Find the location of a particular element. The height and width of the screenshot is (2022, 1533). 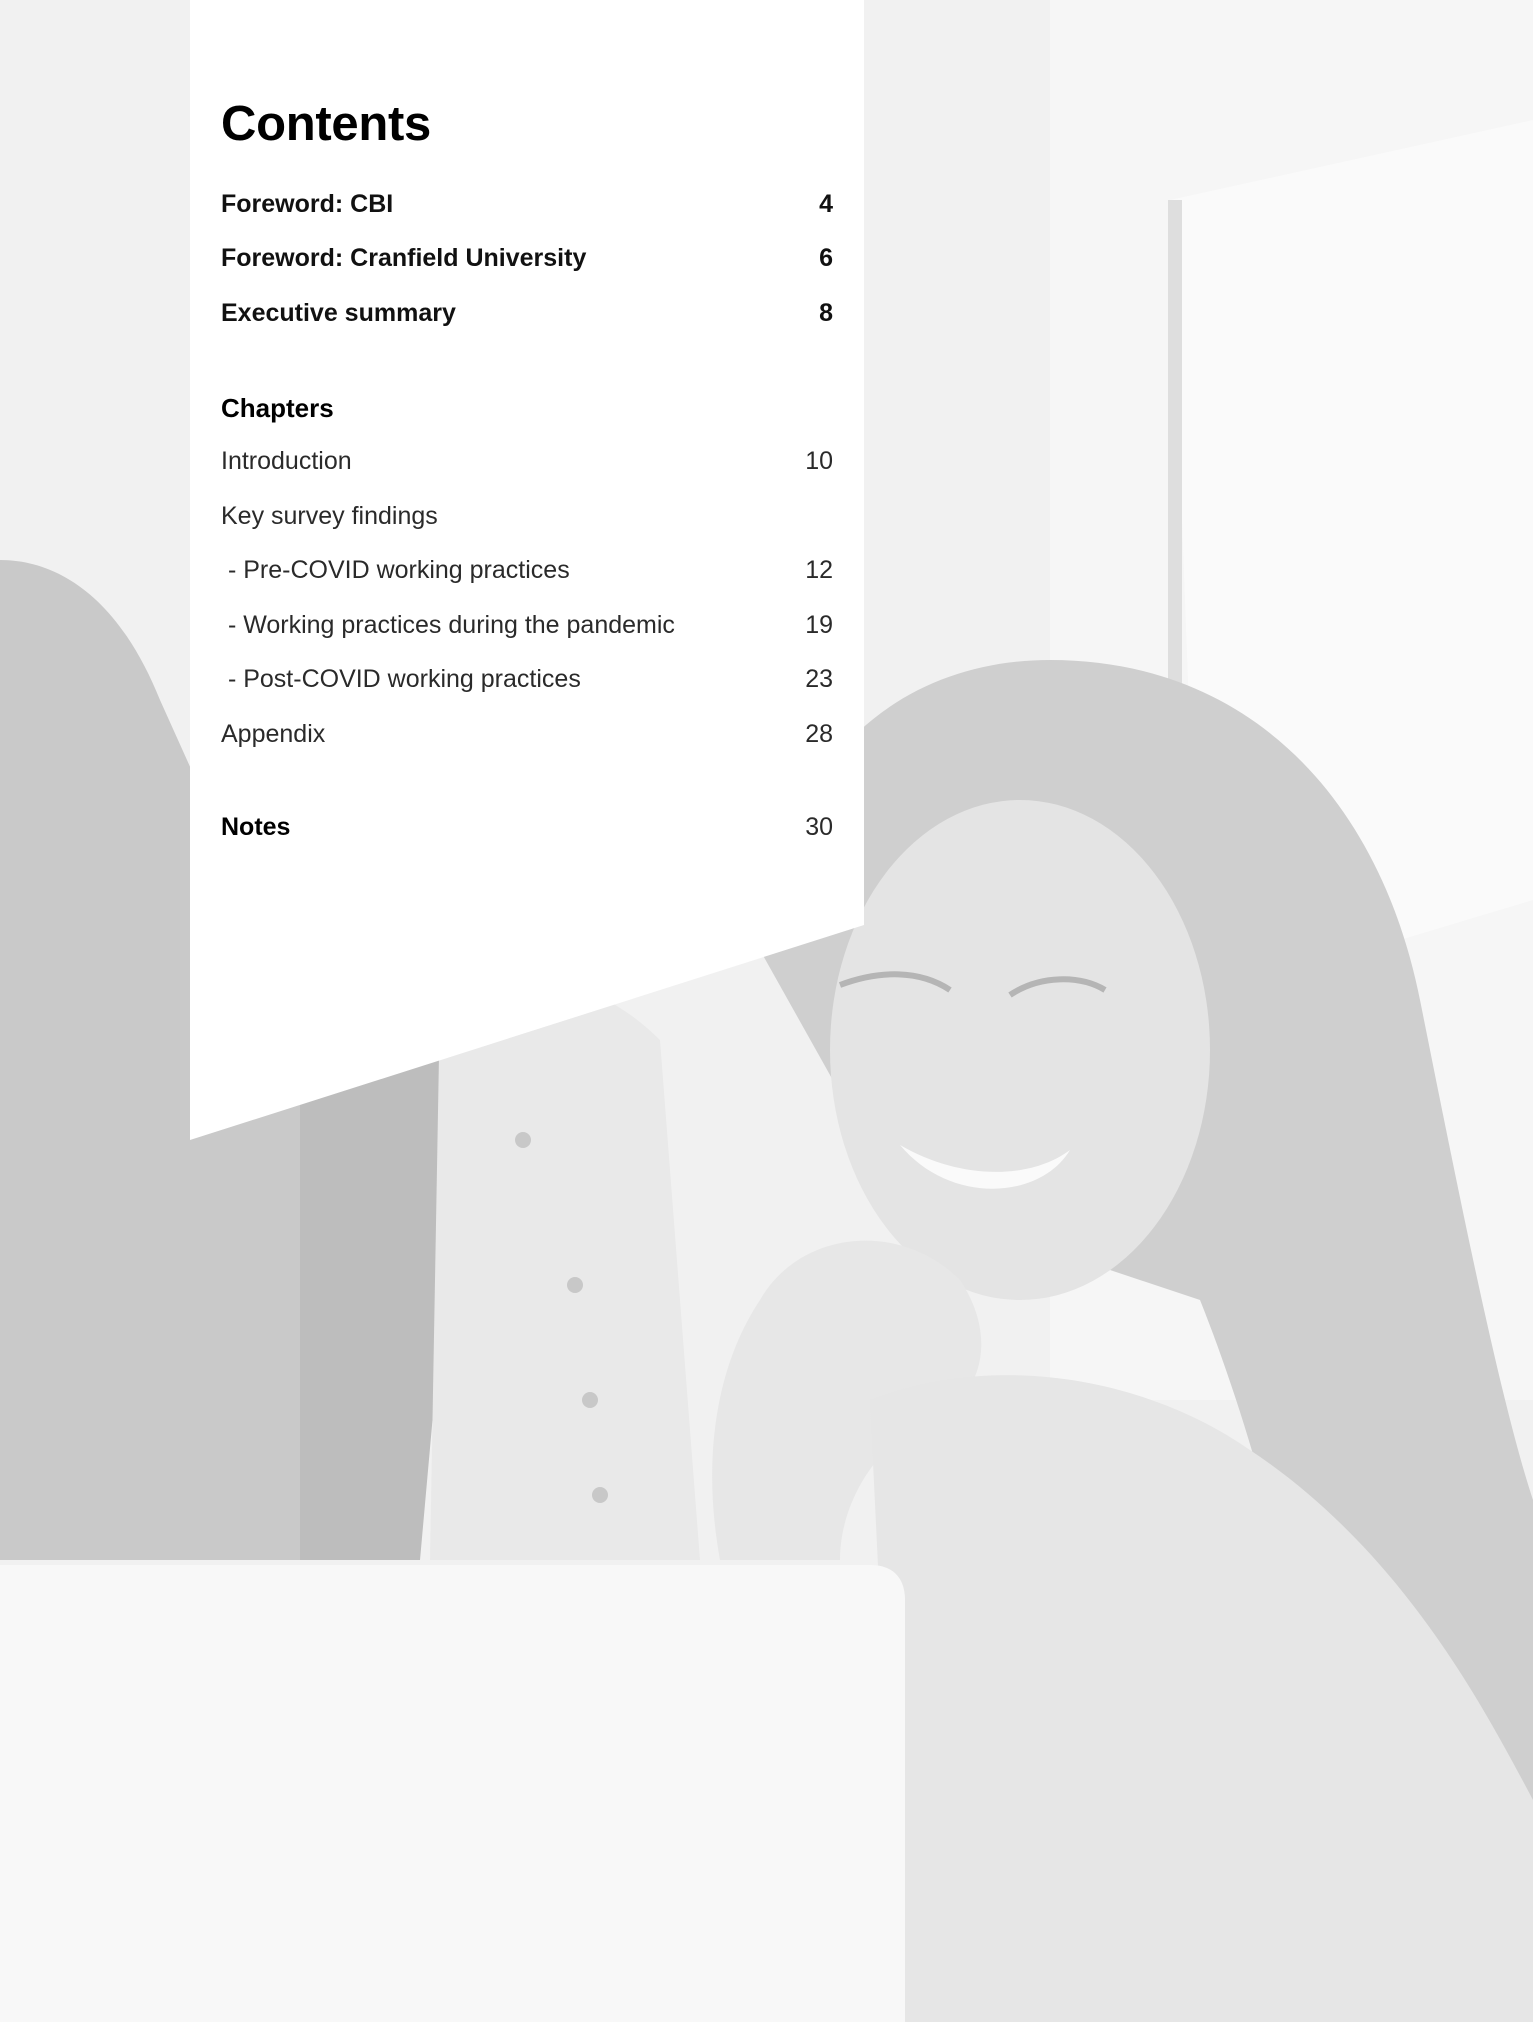

toc-entry-page: 23 is located at coordinates (819, 679).